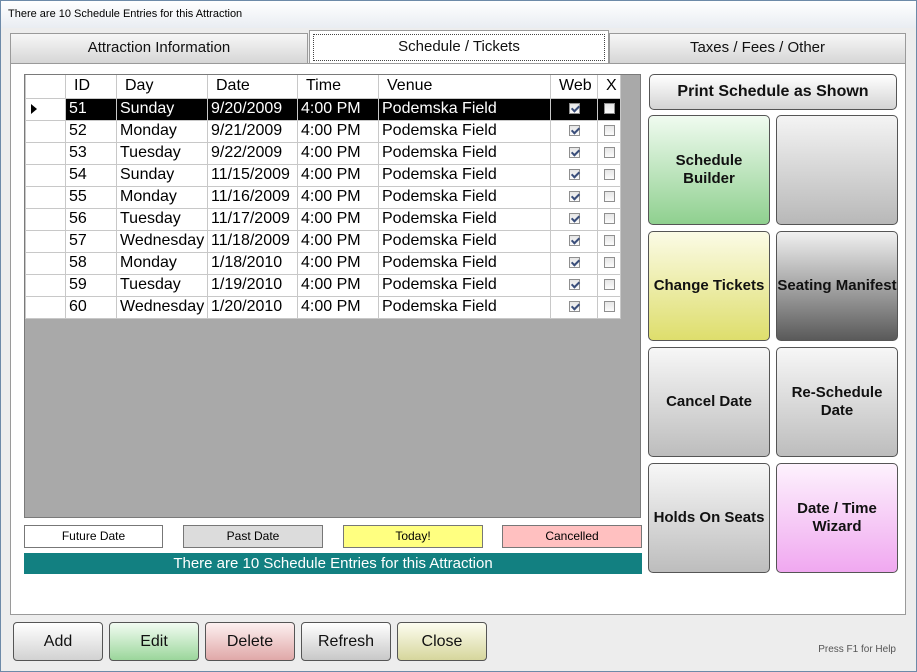 Image resolution: width=917 pixels, height=672 pixels. I want to click on cell-id: 58, so click(91, 263).